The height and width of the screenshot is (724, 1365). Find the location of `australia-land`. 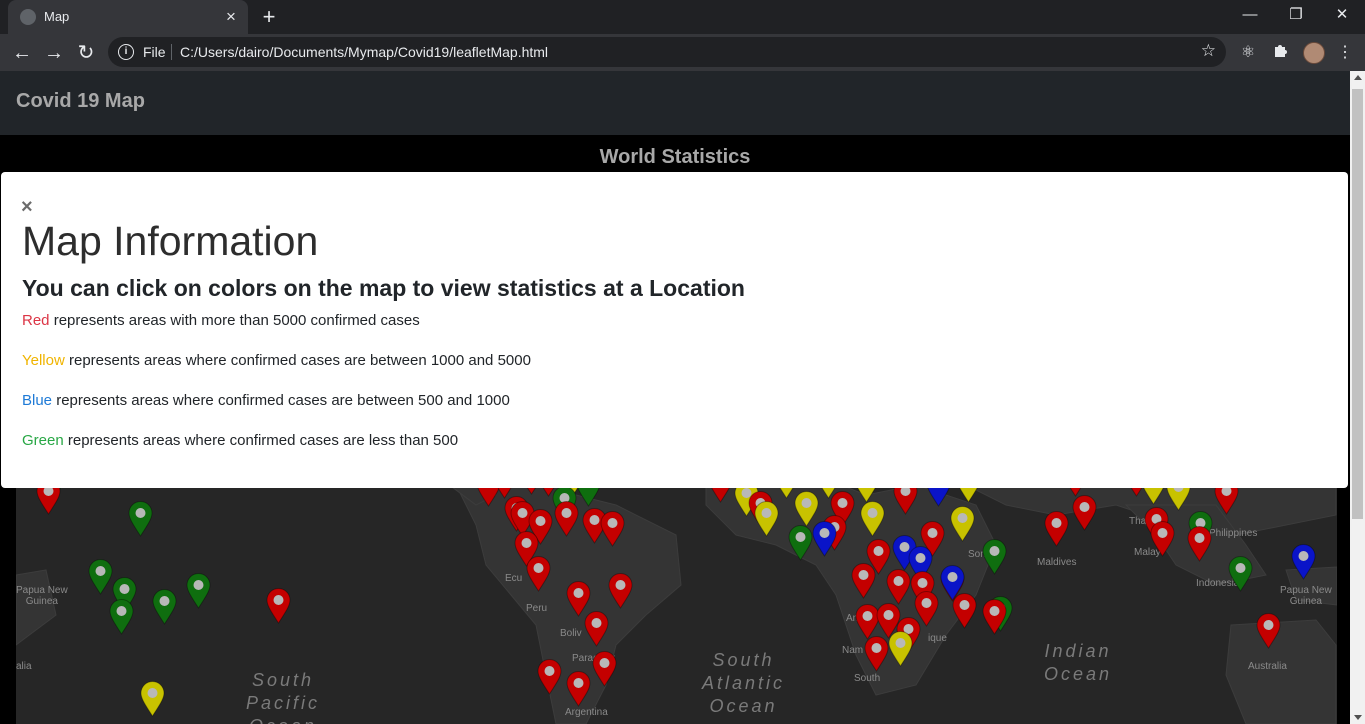

australia-land is located at coordinates (1281, 671).